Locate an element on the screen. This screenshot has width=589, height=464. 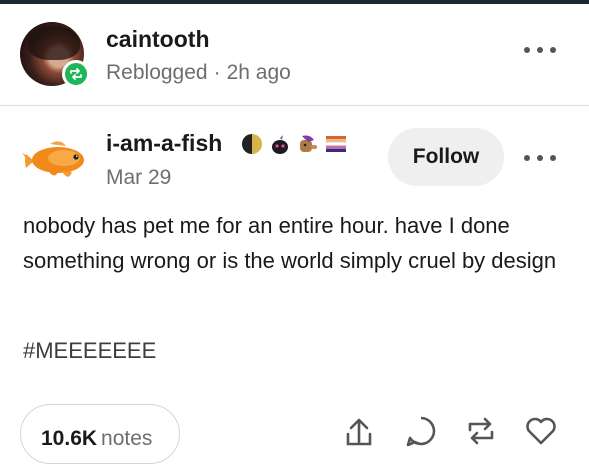
post-date: Mar 29 is located at coordinates (139, 177).